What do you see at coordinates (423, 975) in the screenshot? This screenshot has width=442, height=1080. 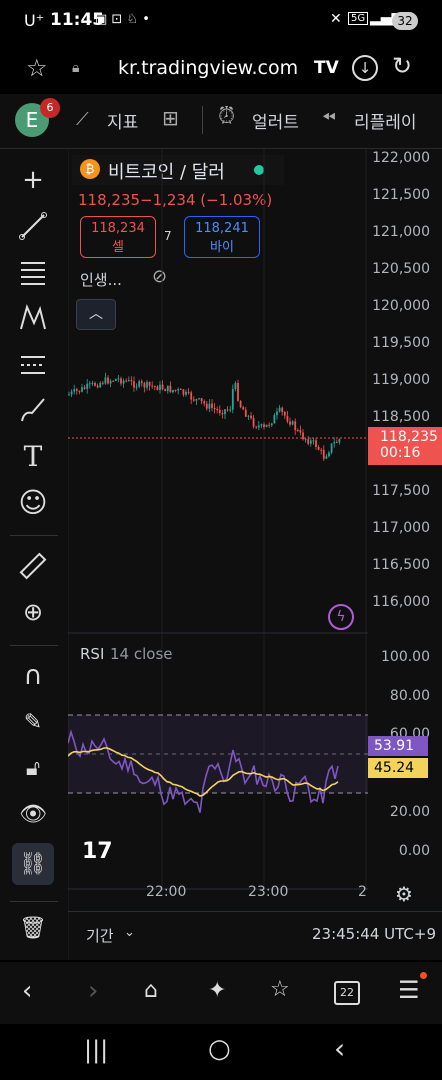 I see `menu-notification-dot` at bounding box center [423, 975].